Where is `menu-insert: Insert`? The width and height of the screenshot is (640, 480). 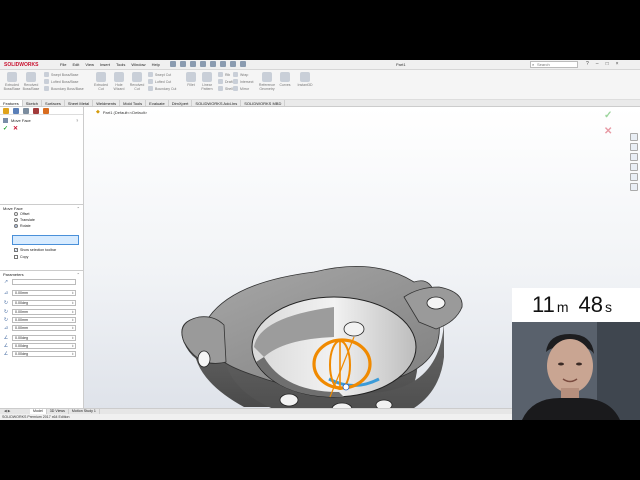 menu-insert: Insert is located at coordinates (105, 64).